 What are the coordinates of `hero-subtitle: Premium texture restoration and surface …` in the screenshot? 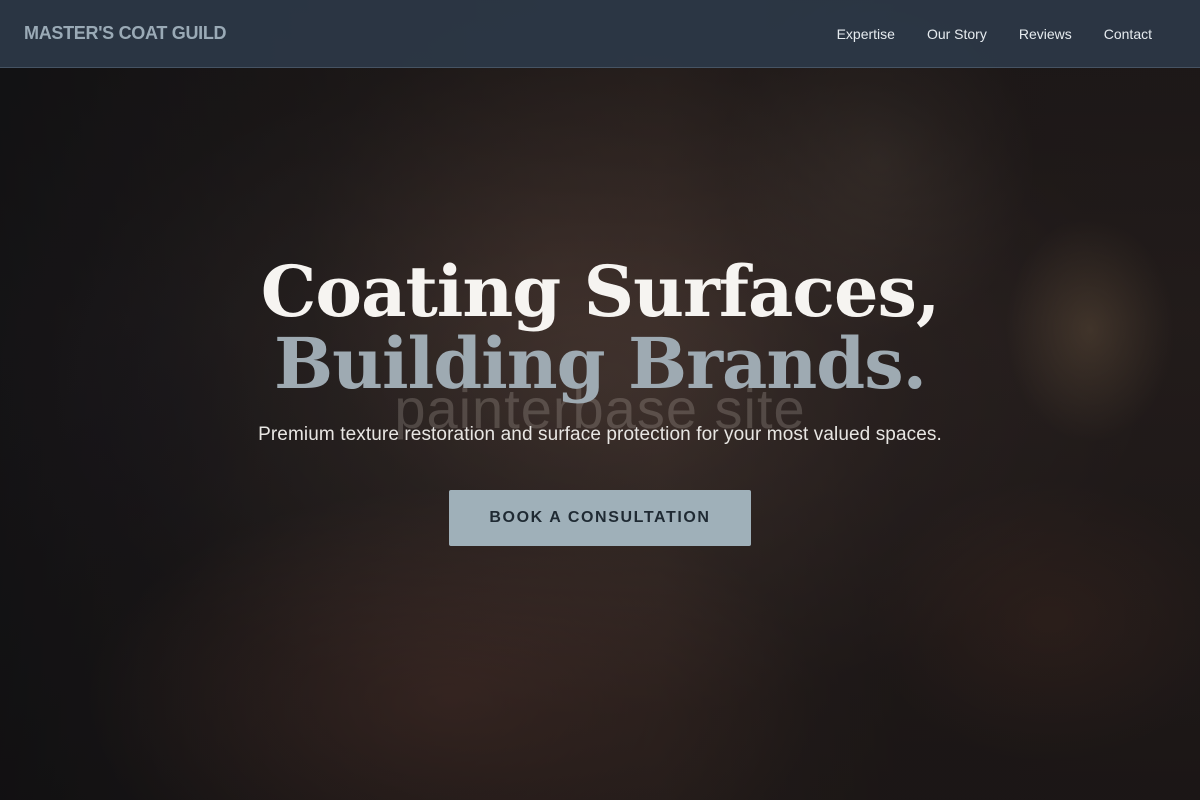 It's located at (600, 434).